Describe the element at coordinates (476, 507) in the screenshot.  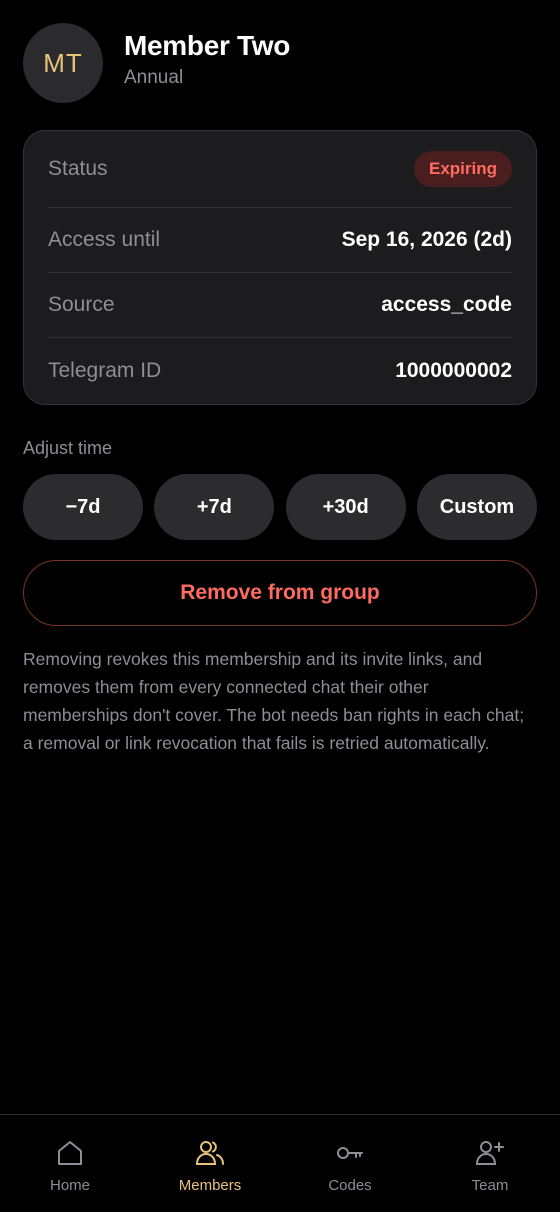
I see `custom-time-button: Custom` at that location.